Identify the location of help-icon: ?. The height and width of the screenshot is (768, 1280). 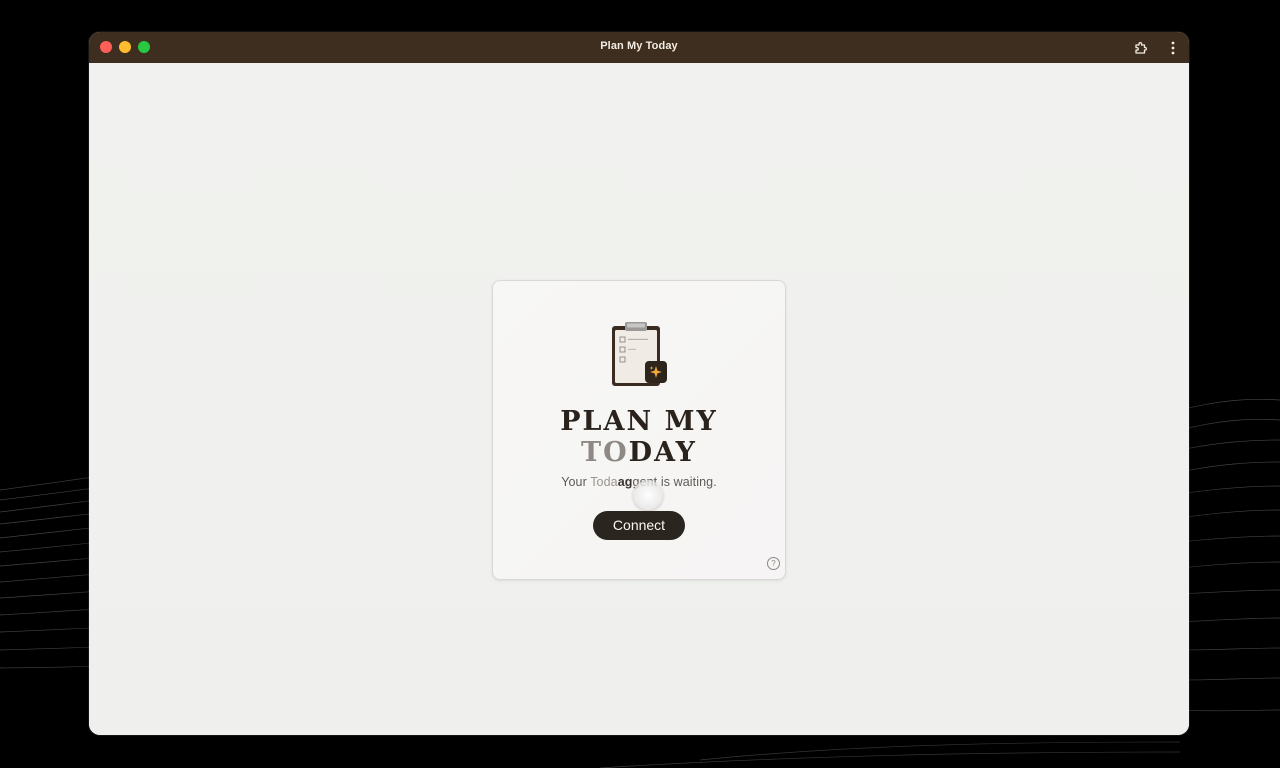
(773, 563).